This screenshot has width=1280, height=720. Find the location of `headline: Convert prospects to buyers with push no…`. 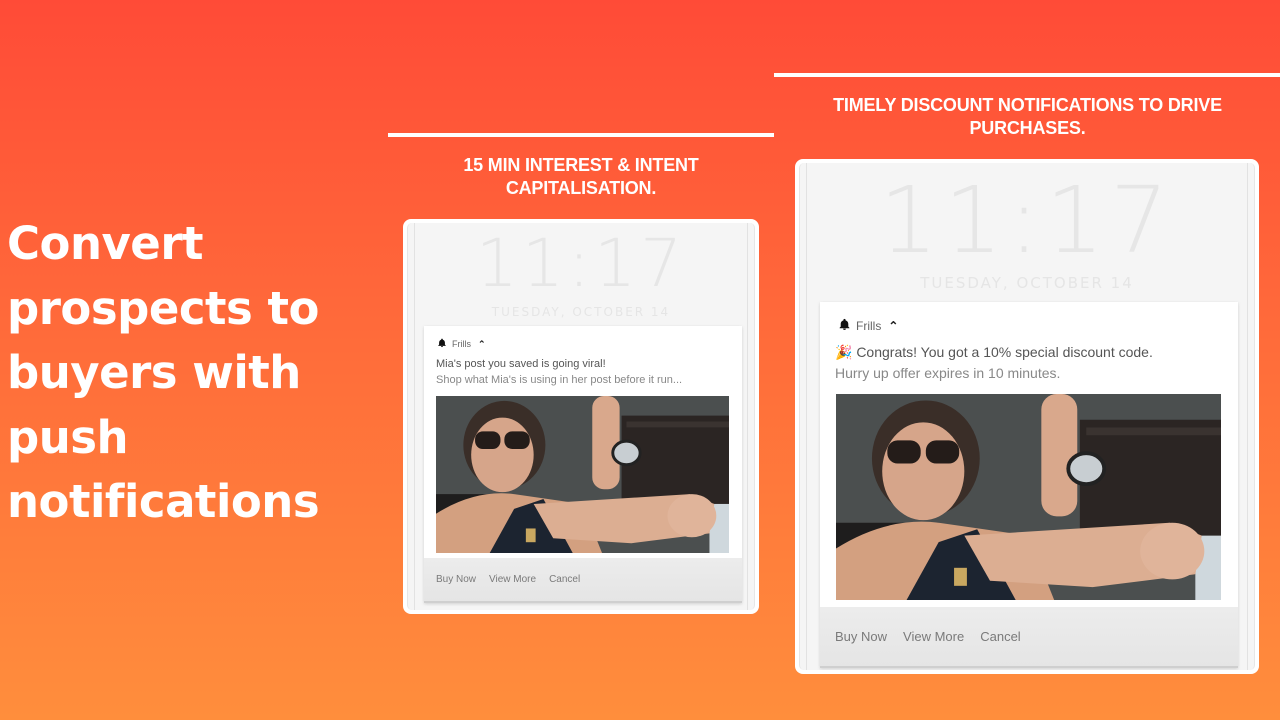

headline: Convert prospects to buyers with push no… is located at coordinates (163, 372).